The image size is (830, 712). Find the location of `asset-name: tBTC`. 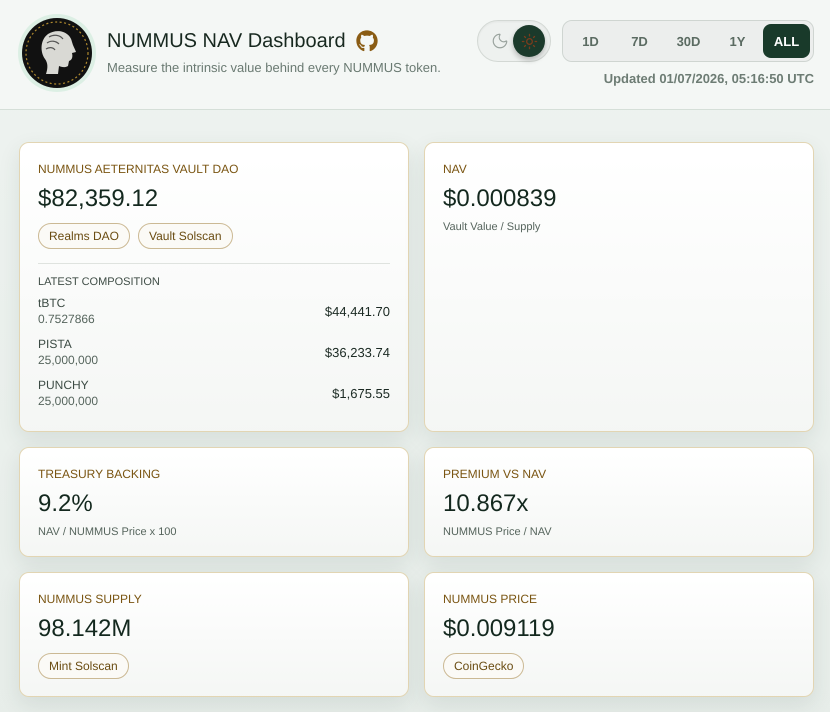

asset-name: tBTC is located at coordinates (52, 303).